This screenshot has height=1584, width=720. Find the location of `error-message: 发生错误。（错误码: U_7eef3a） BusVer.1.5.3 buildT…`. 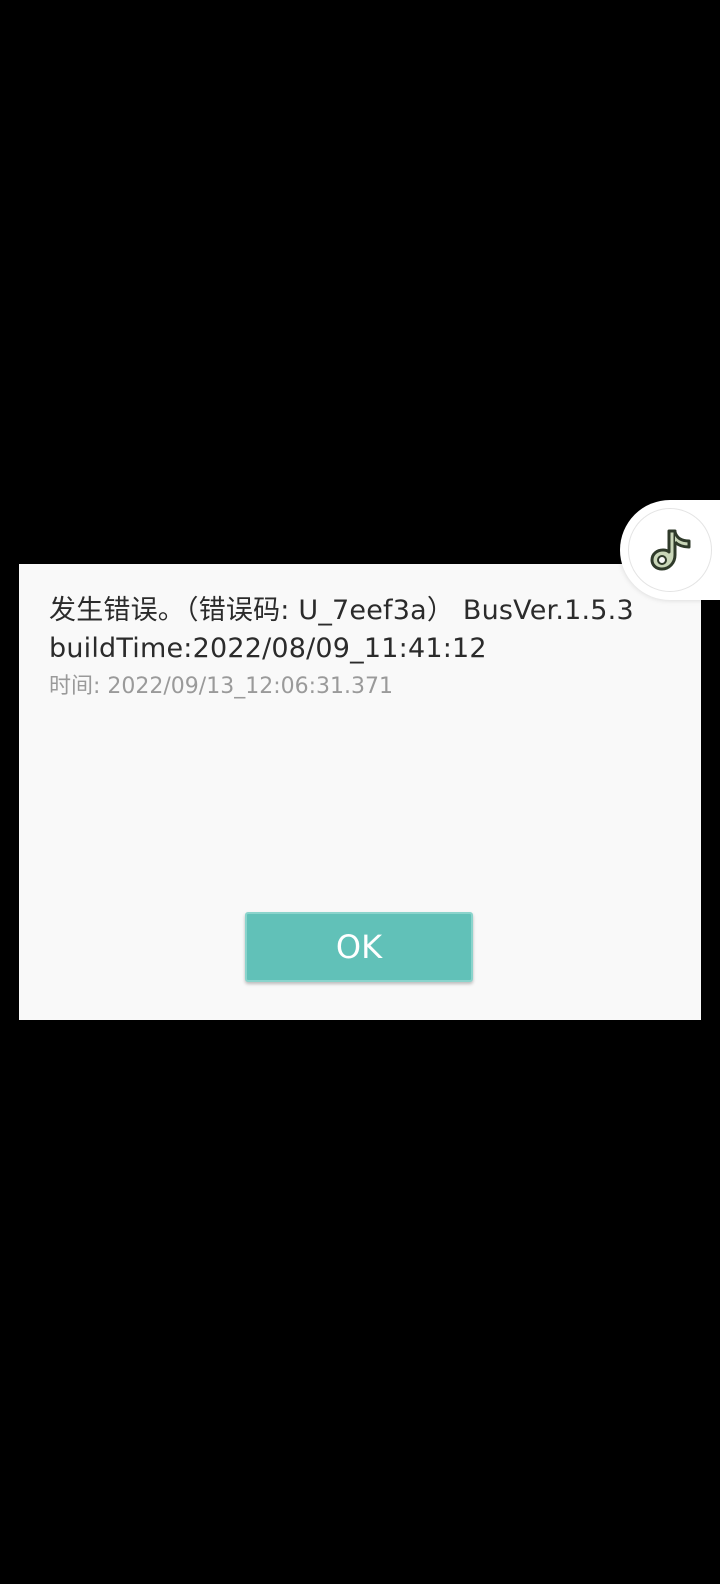

error-message: 发生错误。（错误码: U_7eef3a） BusVer.1.5.3 buildT… is located at coordinates (341, 629).